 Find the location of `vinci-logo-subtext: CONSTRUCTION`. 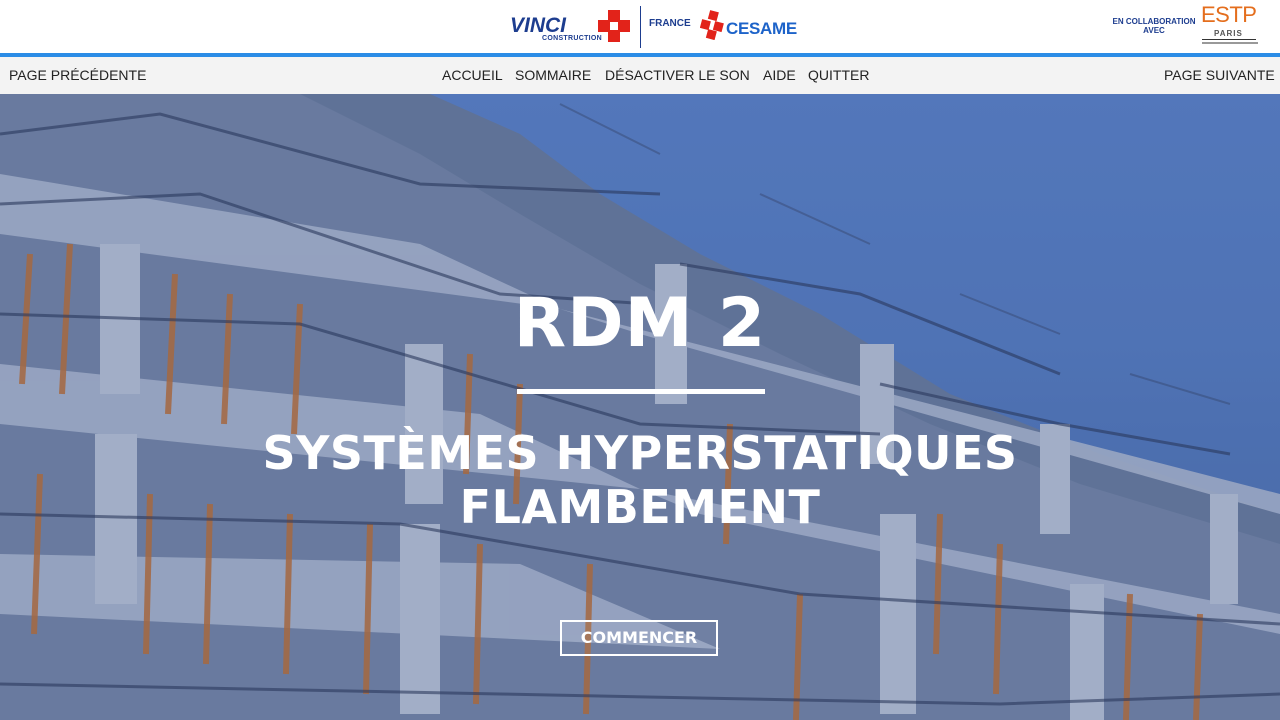

vinci-logo-subtext: CONSTRUCTION is located at coordinates (572, 38).